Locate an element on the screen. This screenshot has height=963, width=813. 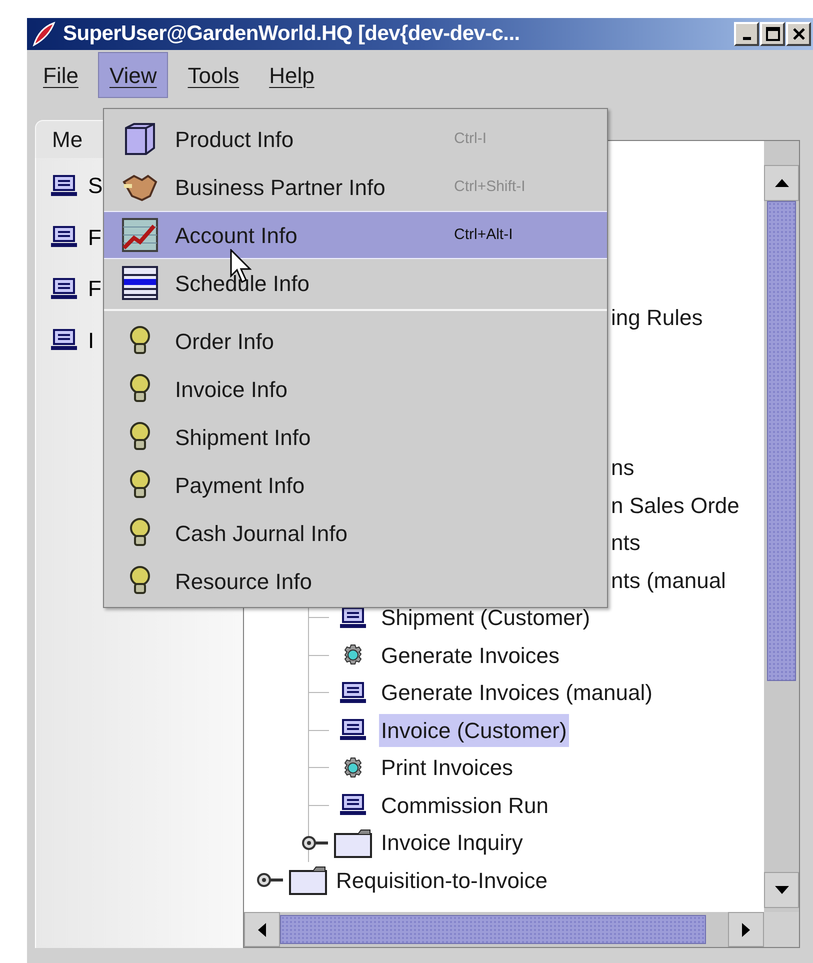
close-icon is located at coordinates (799, 34).